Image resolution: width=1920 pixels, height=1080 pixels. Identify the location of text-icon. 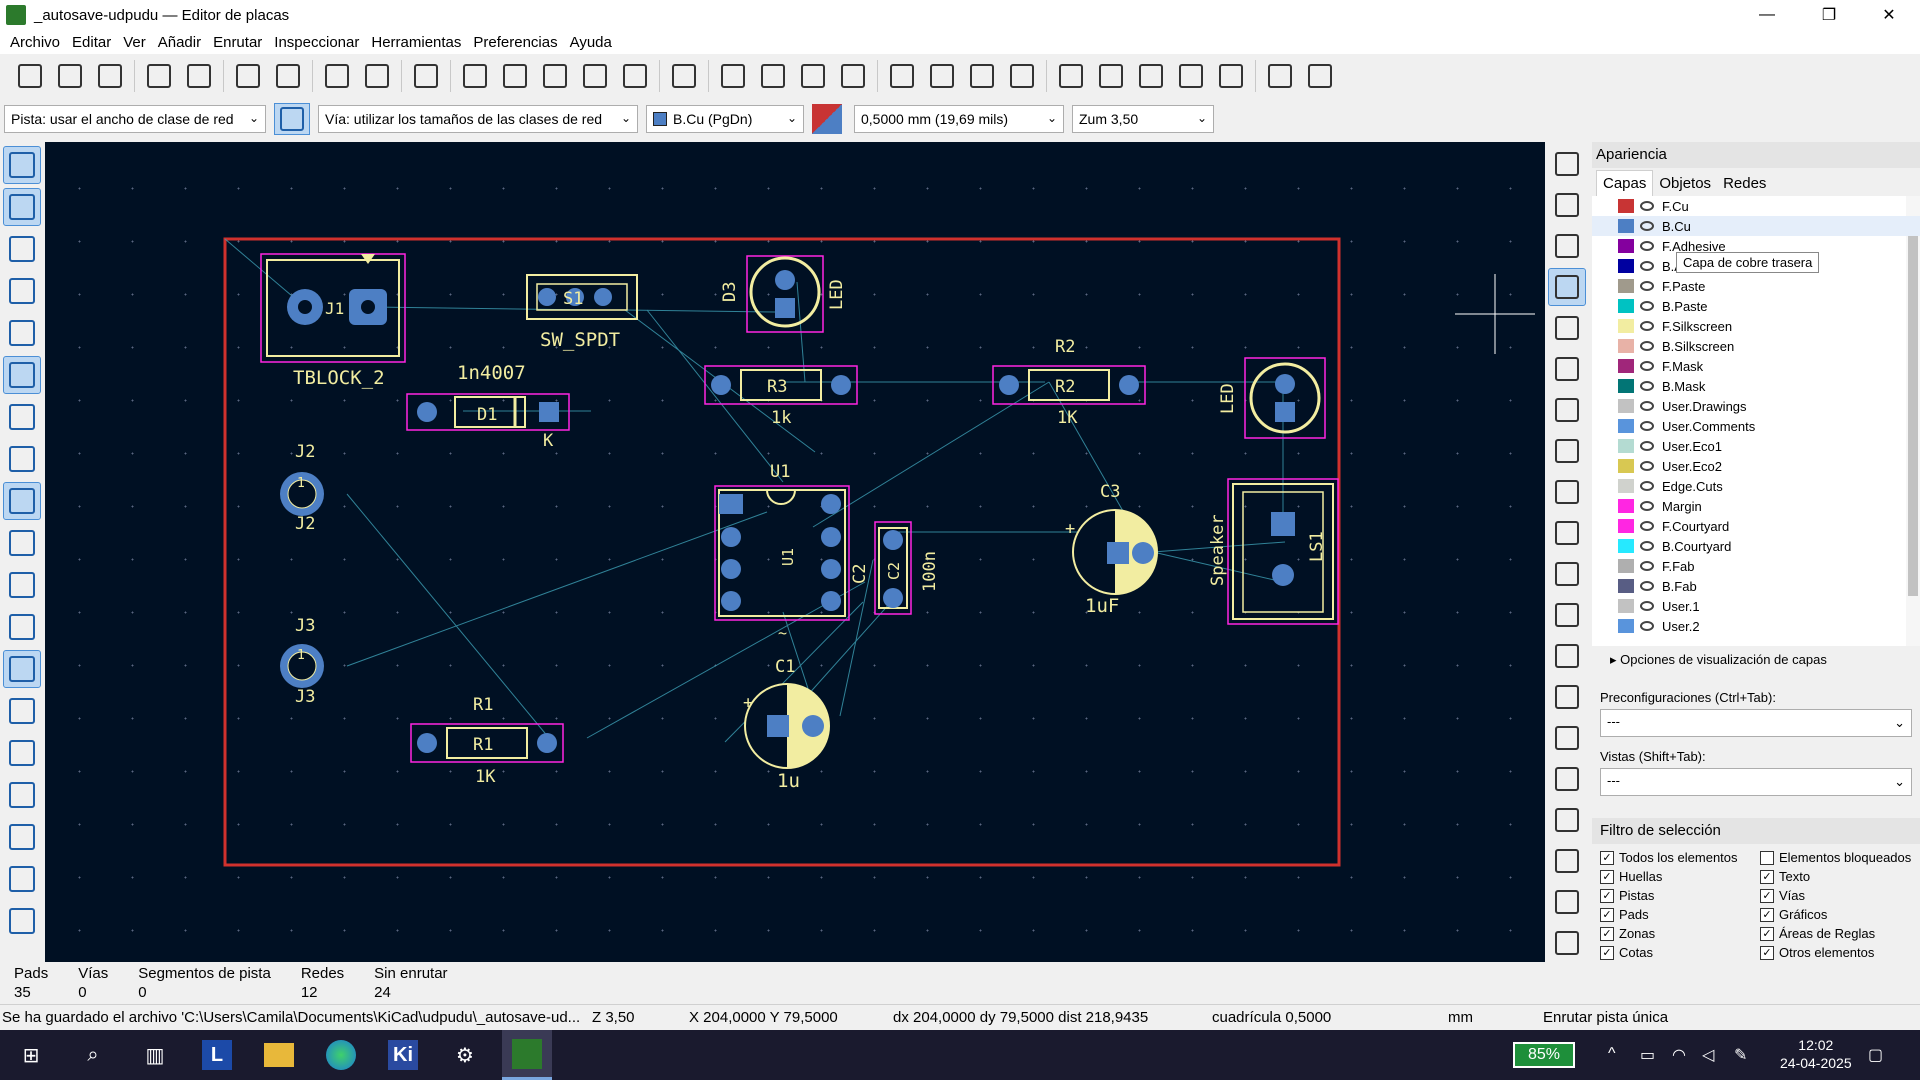
(1567, 820).